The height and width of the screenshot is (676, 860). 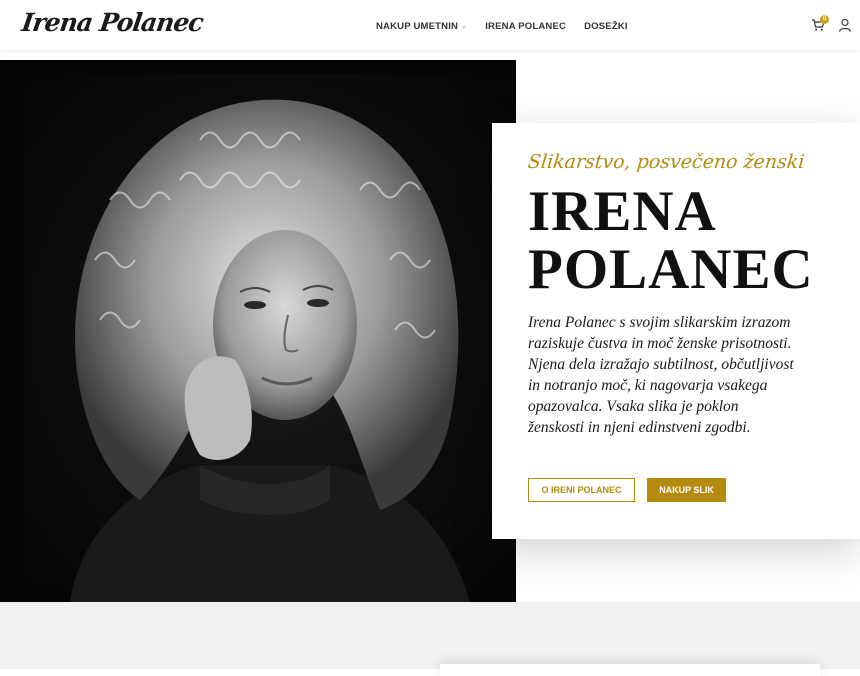 I want to click on site-logo: Irena Polanec, so click(x=112, y=22).